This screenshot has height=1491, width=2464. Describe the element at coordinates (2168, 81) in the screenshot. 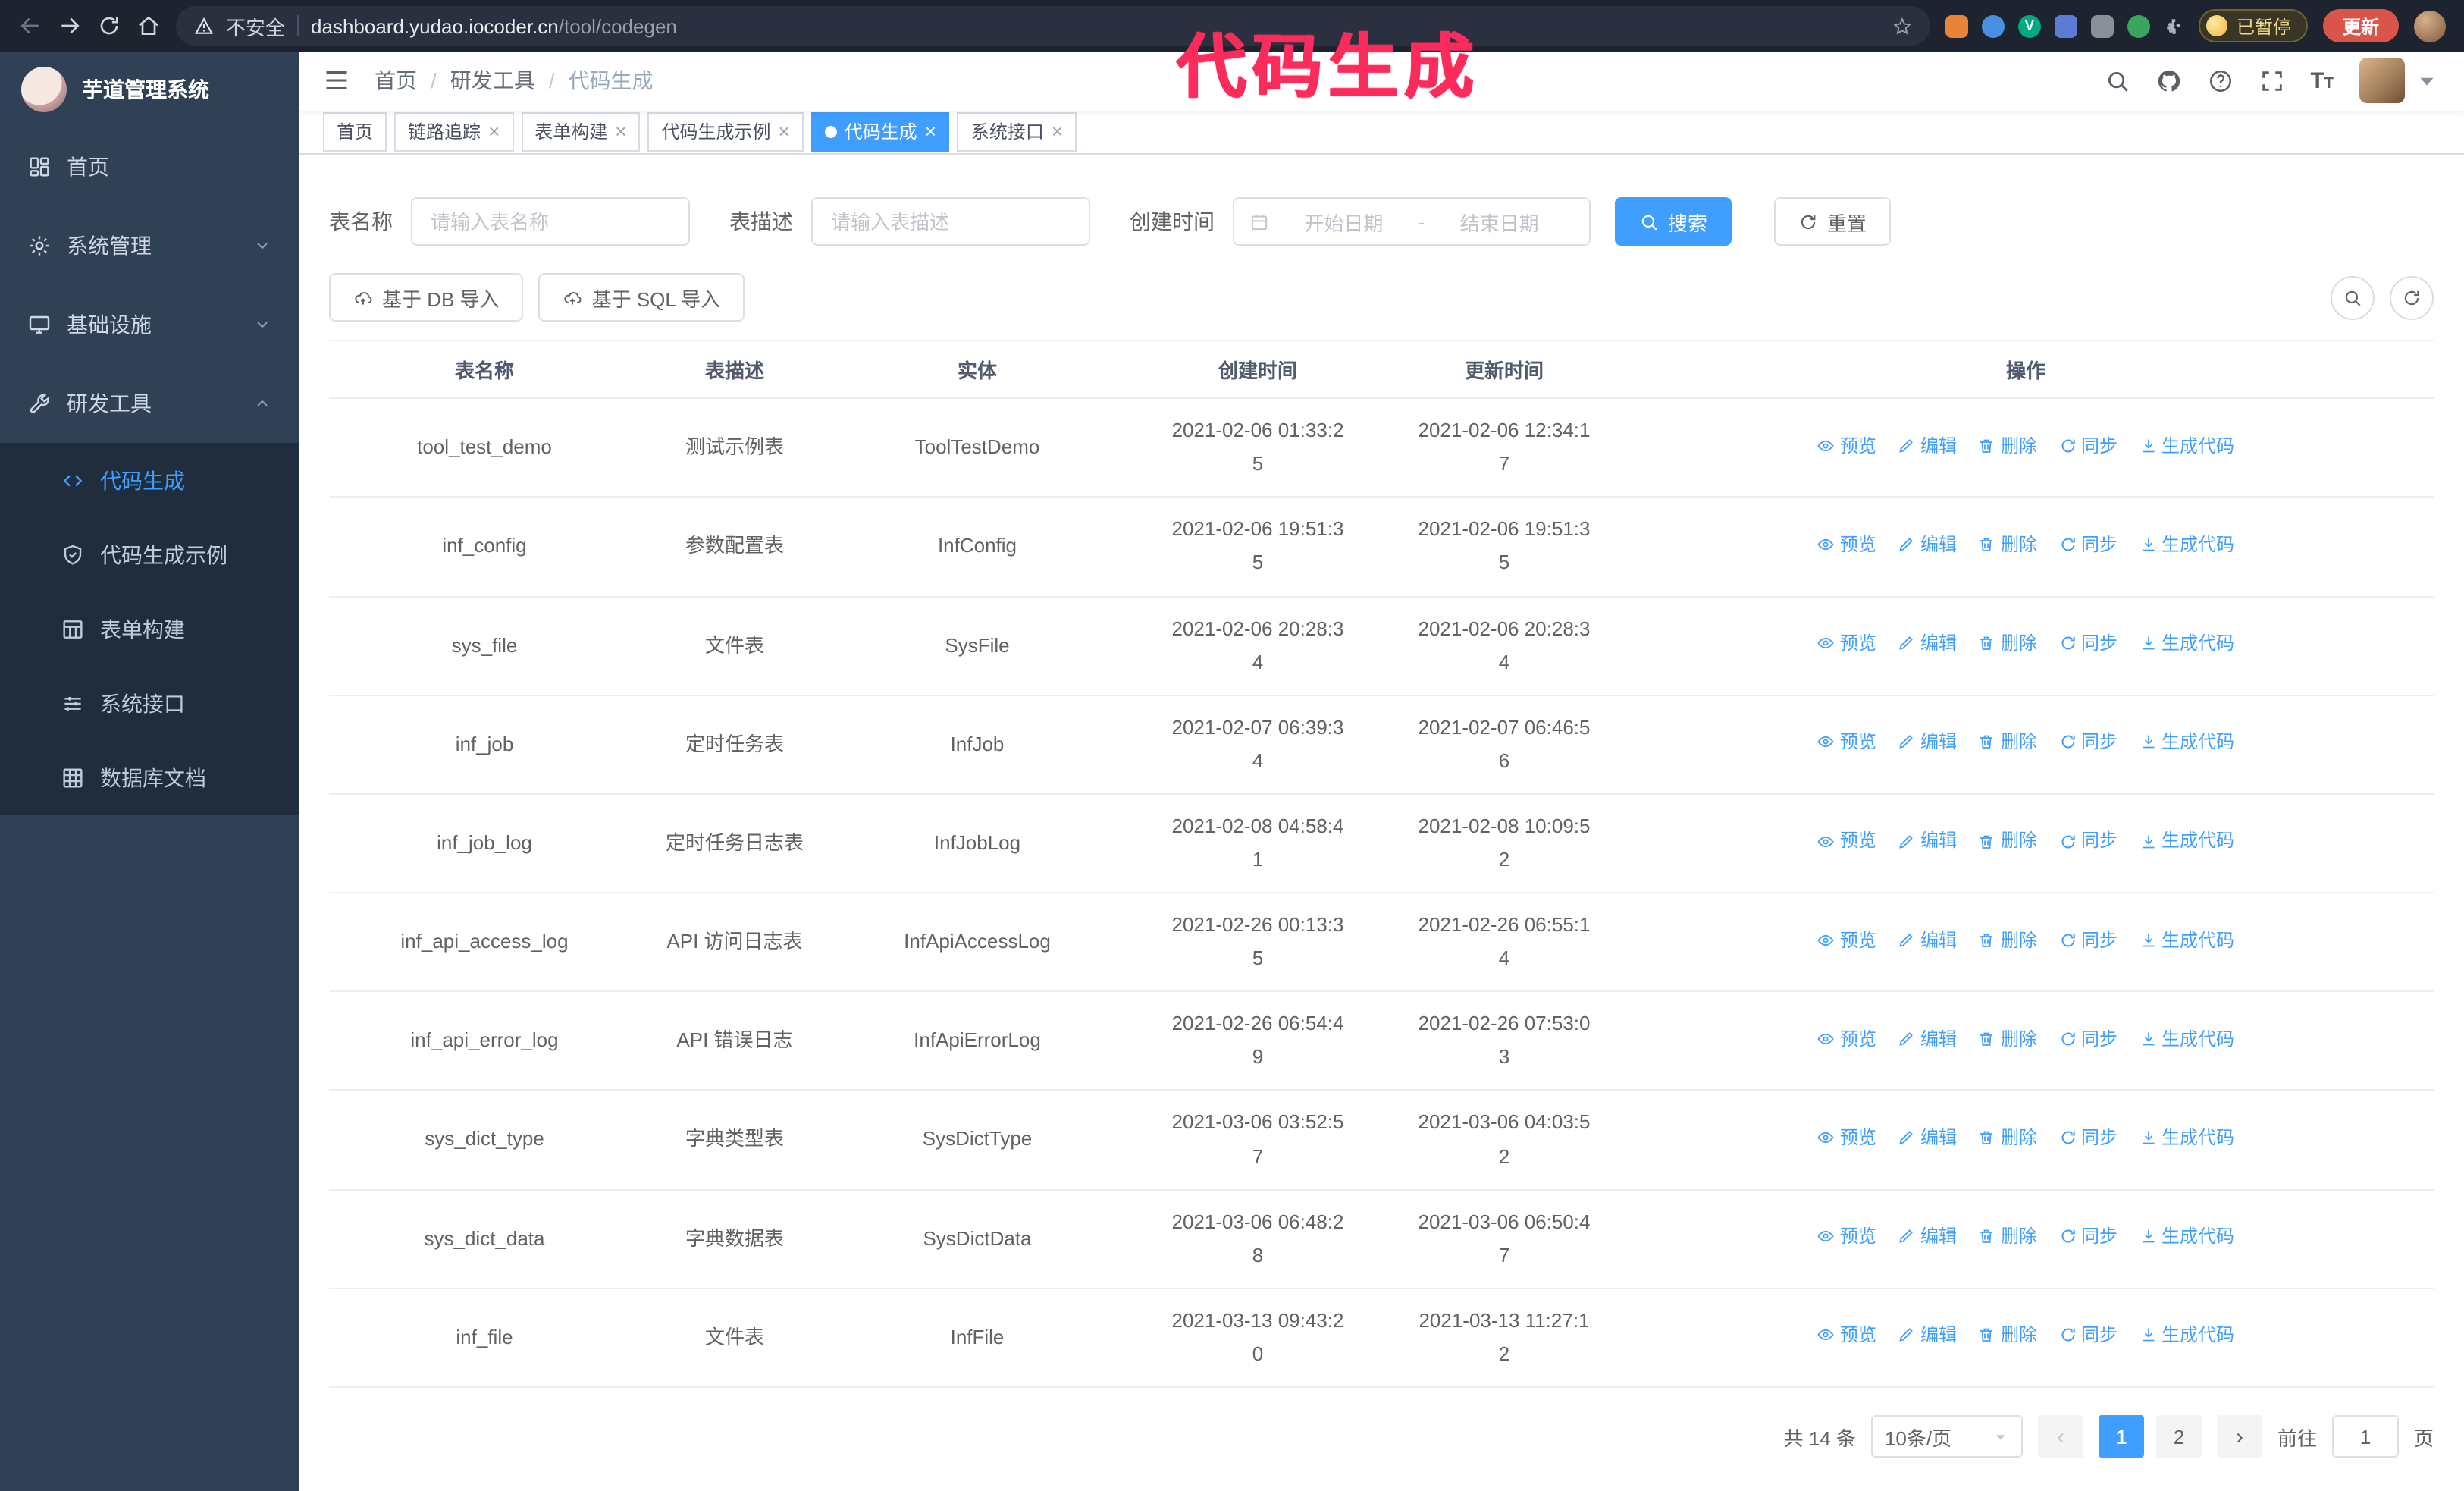

I see `github-icon` at that location.